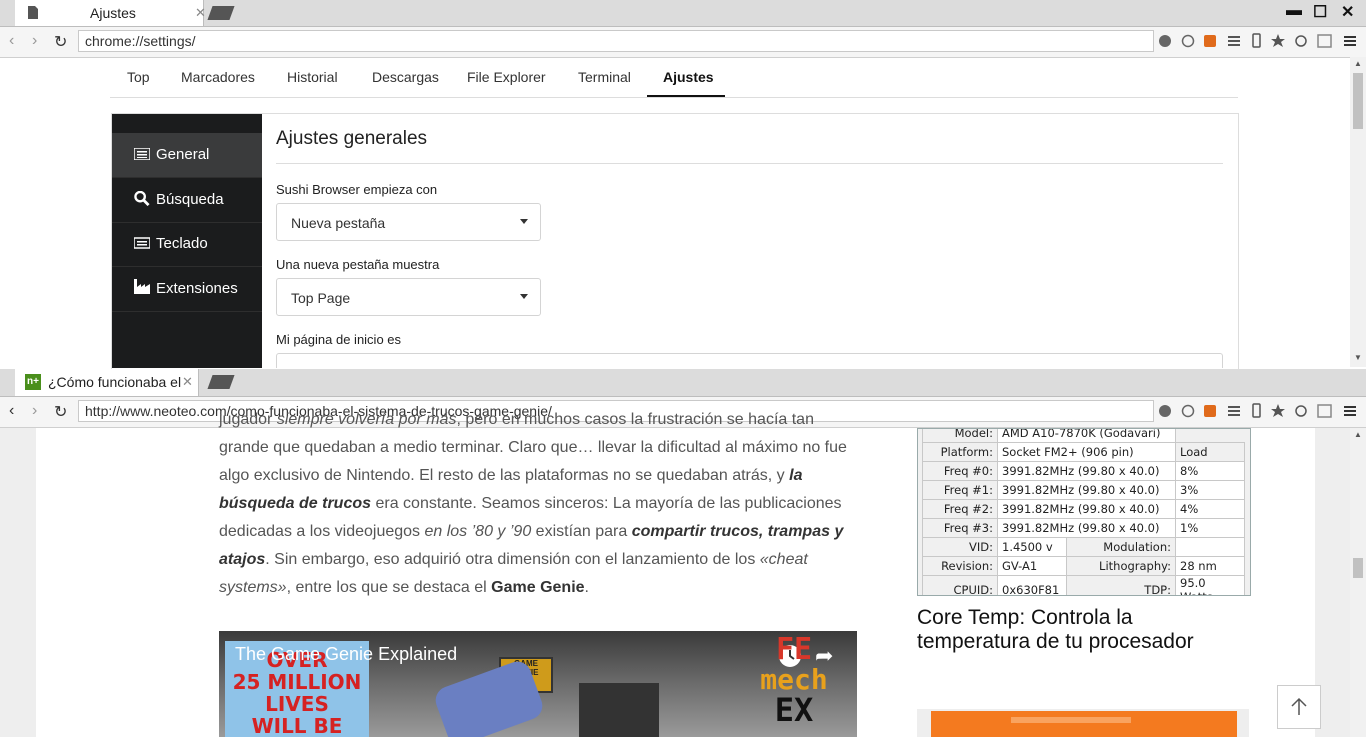 This screenshot has height=737, width=1366. Describe the element at coordinates (960, 585) in the screenshot. I see `cpu-cell: CPUID:` at that location.